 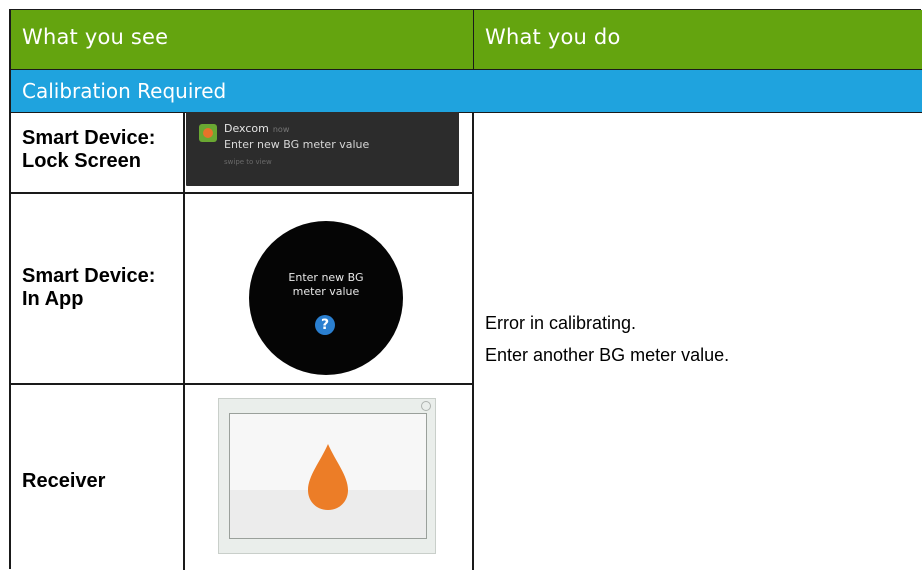 I want to click on receiver-screen, so click(x=327, y=476).